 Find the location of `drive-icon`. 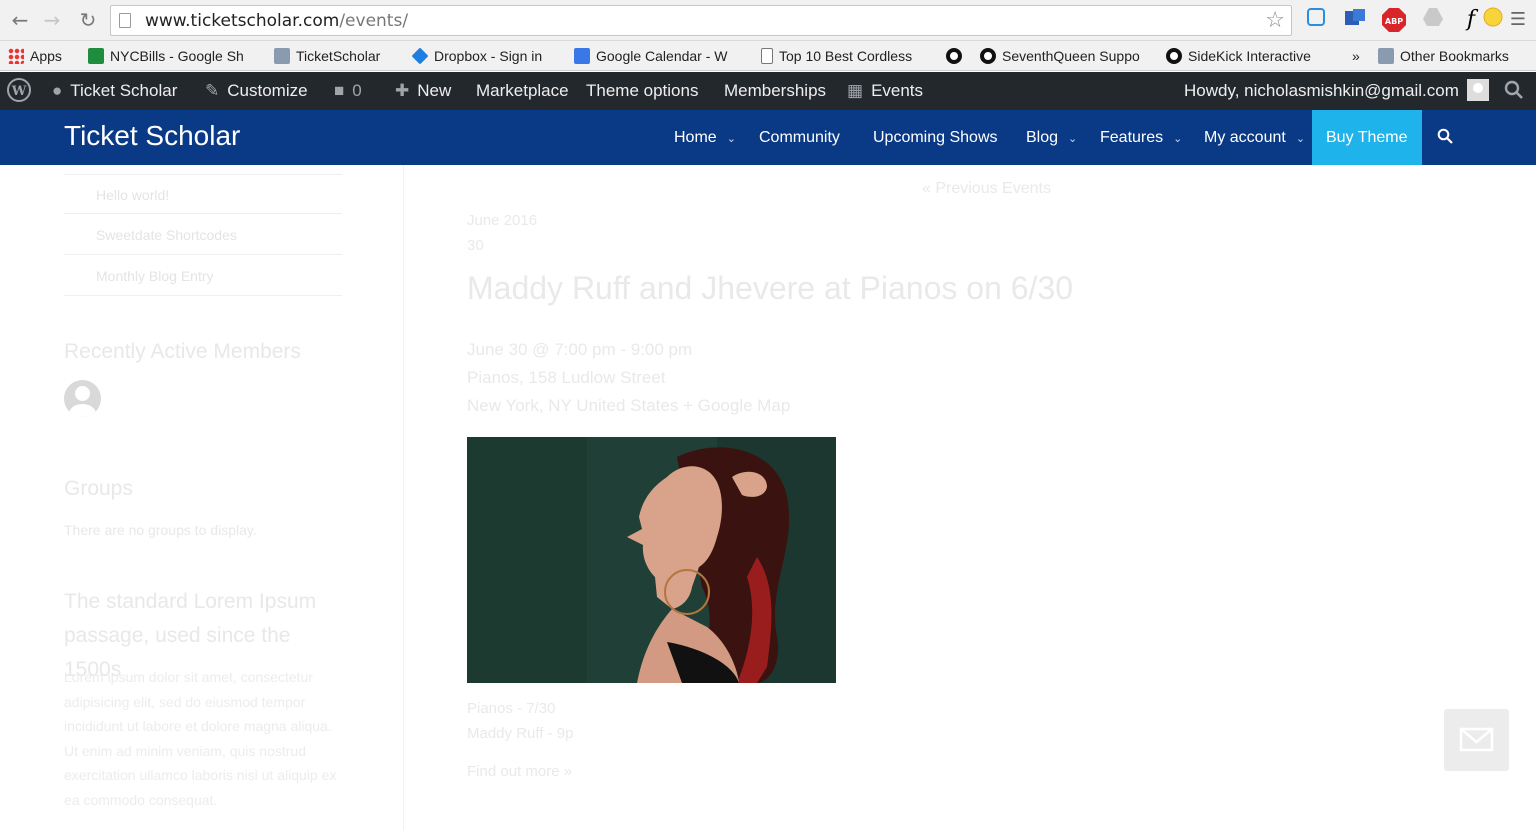

drive-icon is located at coordinates (1433, 20).